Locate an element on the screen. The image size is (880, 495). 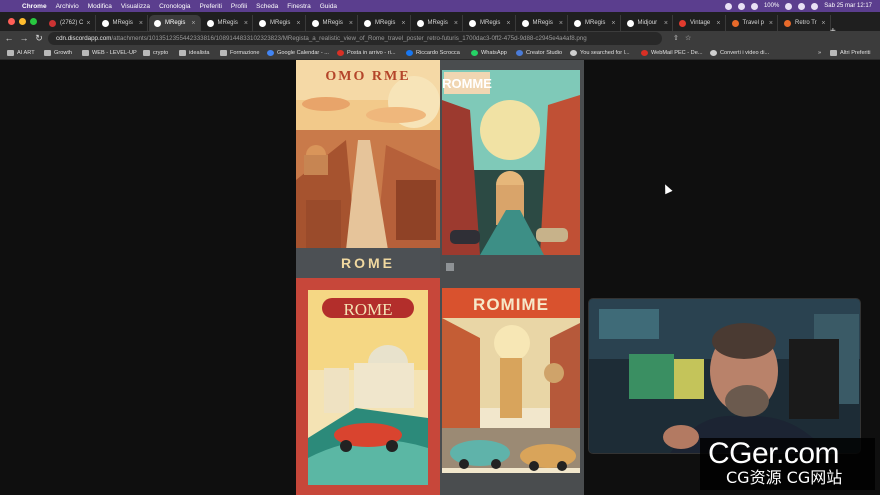
menu-chrome: Chrome is located at coordinates (34, 6).